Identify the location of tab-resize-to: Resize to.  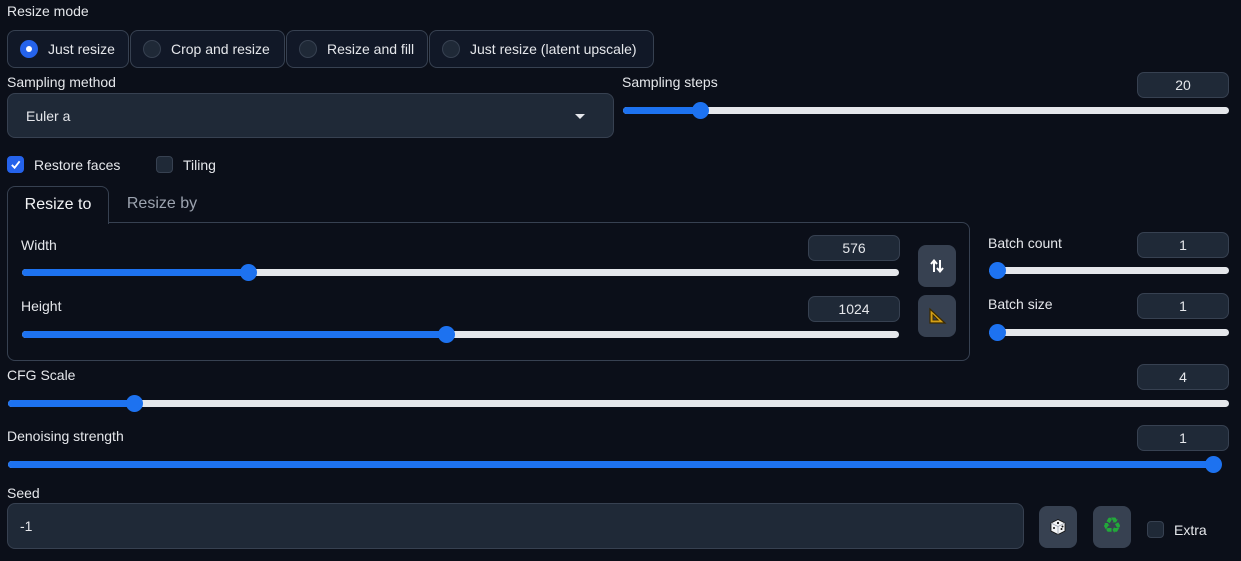
(58, 205).